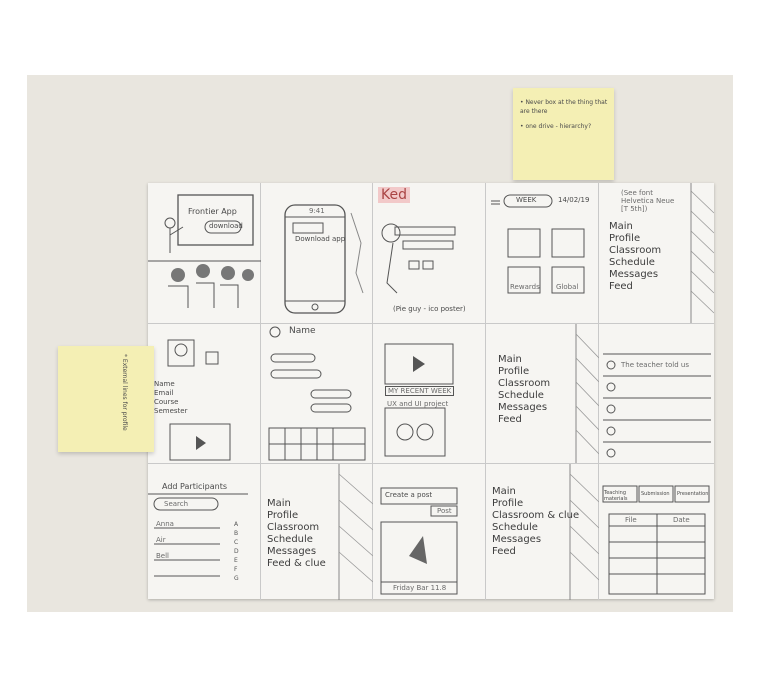  I want to click on sketch-notifications: The teacher told us, so click(656, 394).